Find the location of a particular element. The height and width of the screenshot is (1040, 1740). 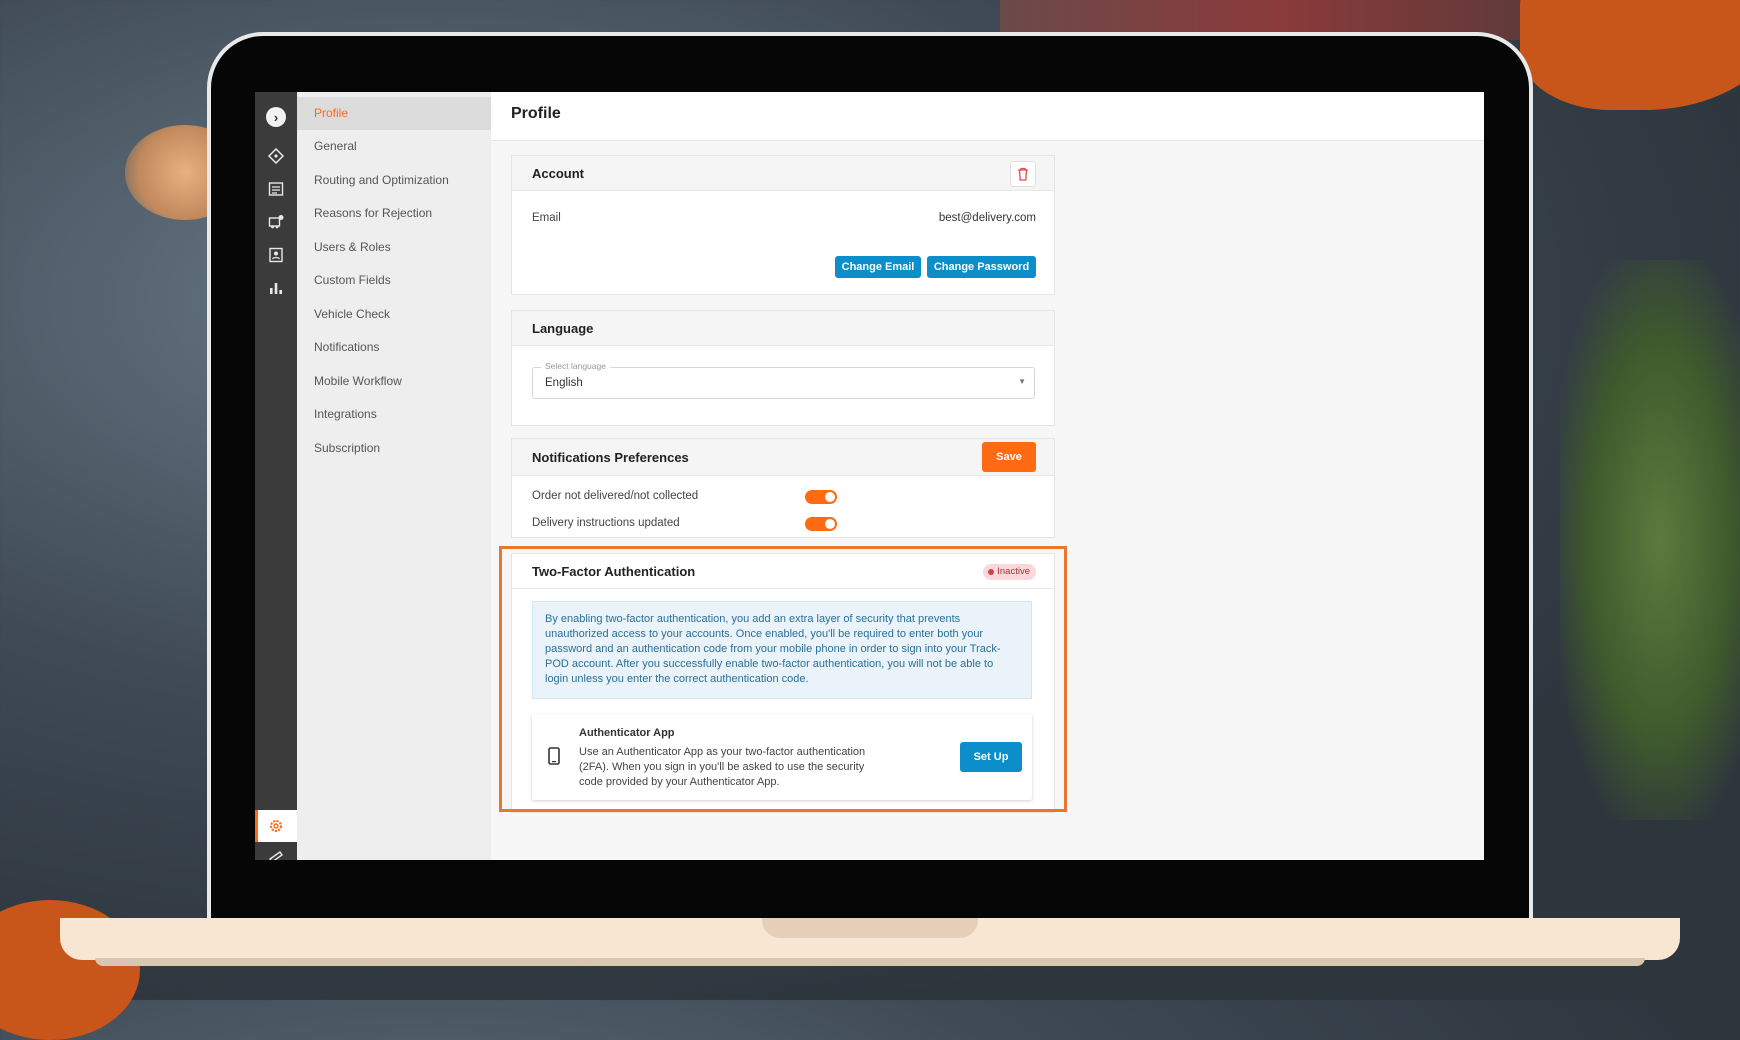

delivery-instructions-toggle is located at coordinates (821, 524).